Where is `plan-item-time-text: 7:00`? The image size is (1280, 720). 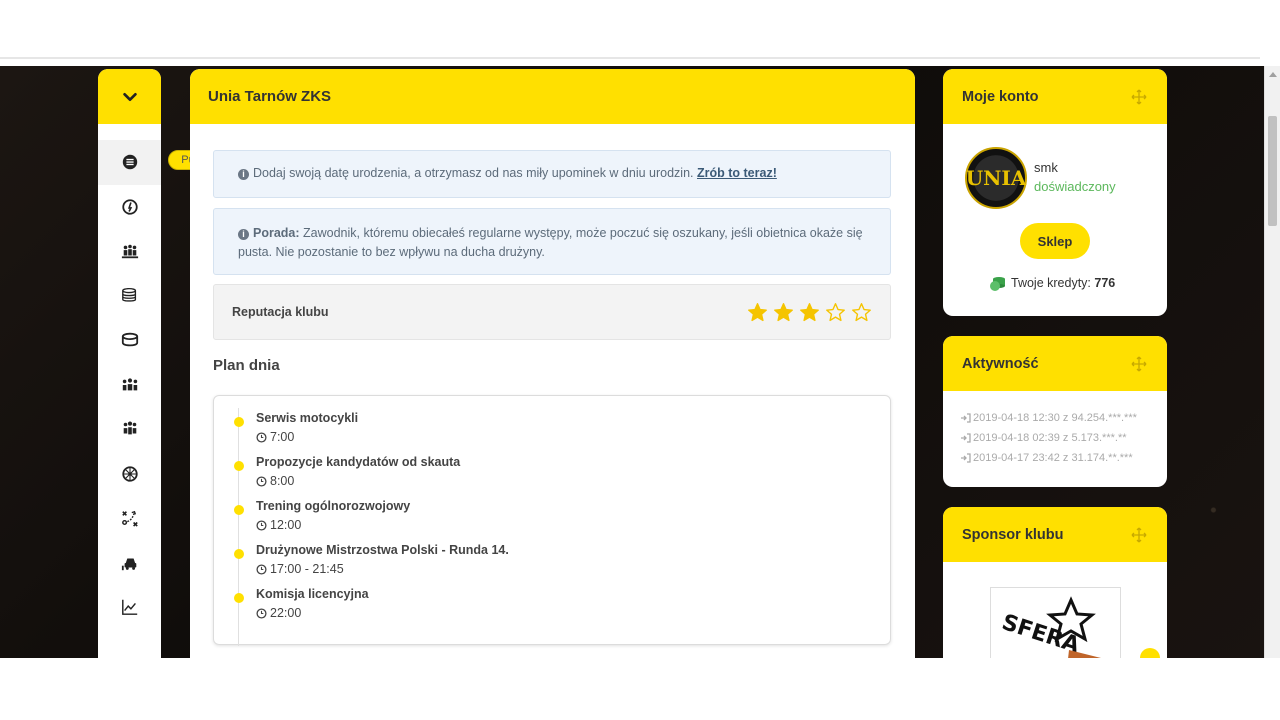
plan-item-time-text: 7:00 is located at coordinates (282, 437).